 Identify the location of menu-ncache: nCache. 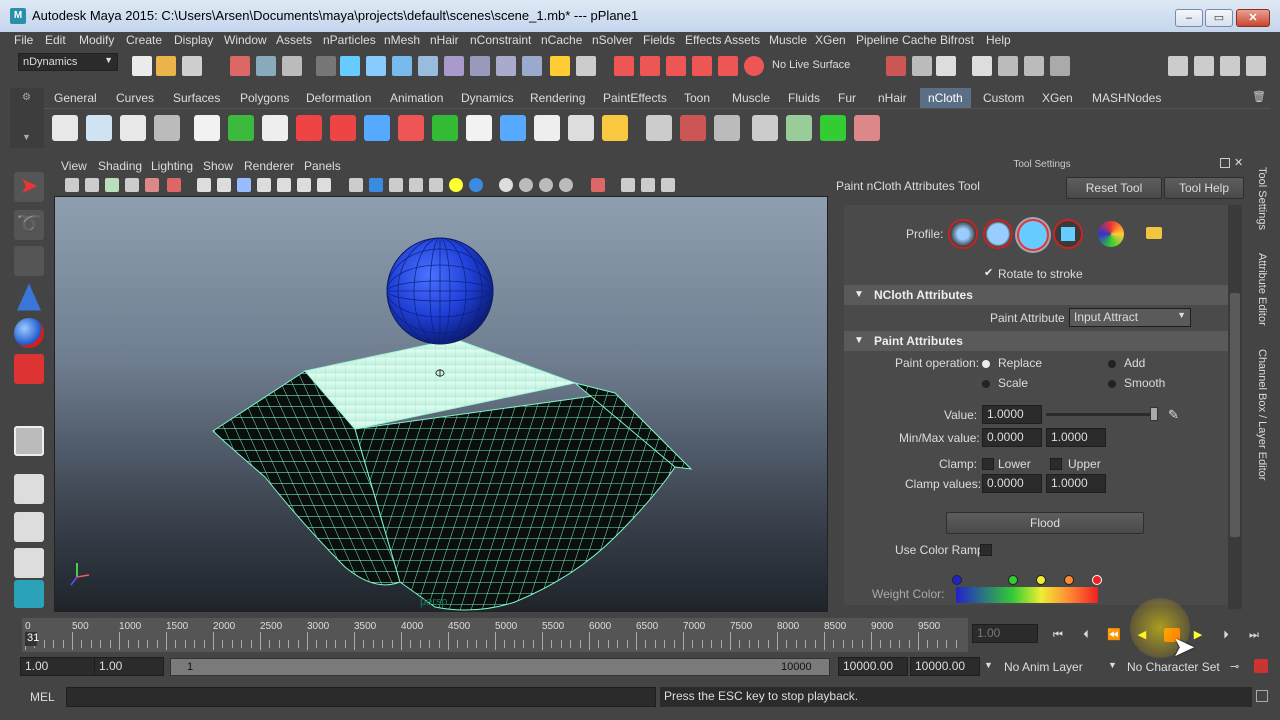
(561, 40).